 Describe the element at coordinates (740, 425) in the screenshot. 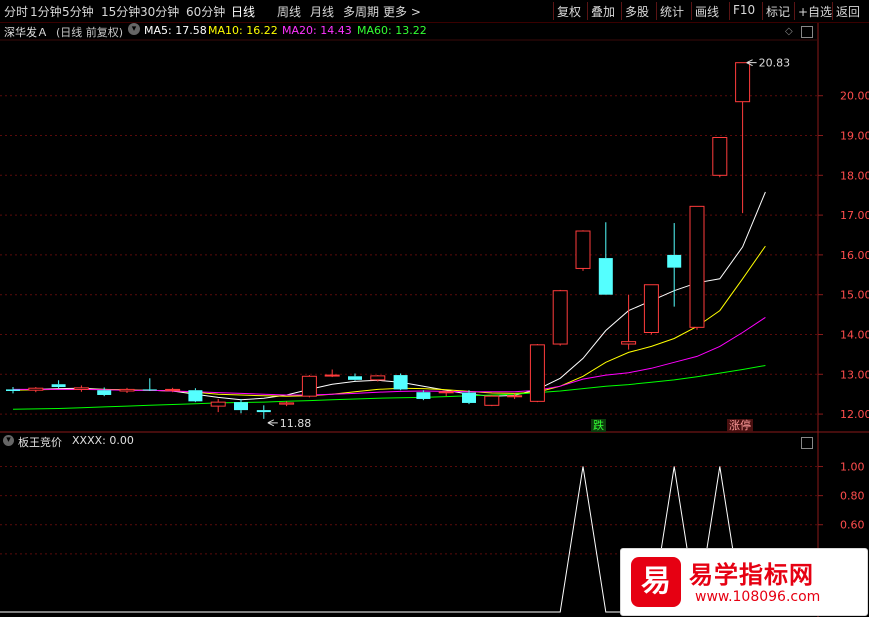

I see `signal-label-limit-up: 涨停` at that location.